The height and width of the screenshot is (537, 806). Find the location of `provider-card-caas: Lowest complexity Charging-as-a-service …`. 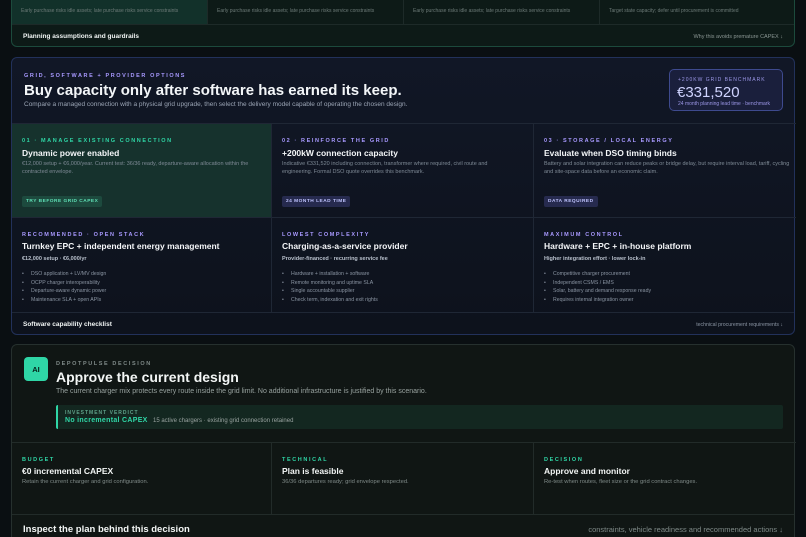

provider-card-caas: Lowest complexity Charging-as-a-service … is located at coordinates (403, 264).